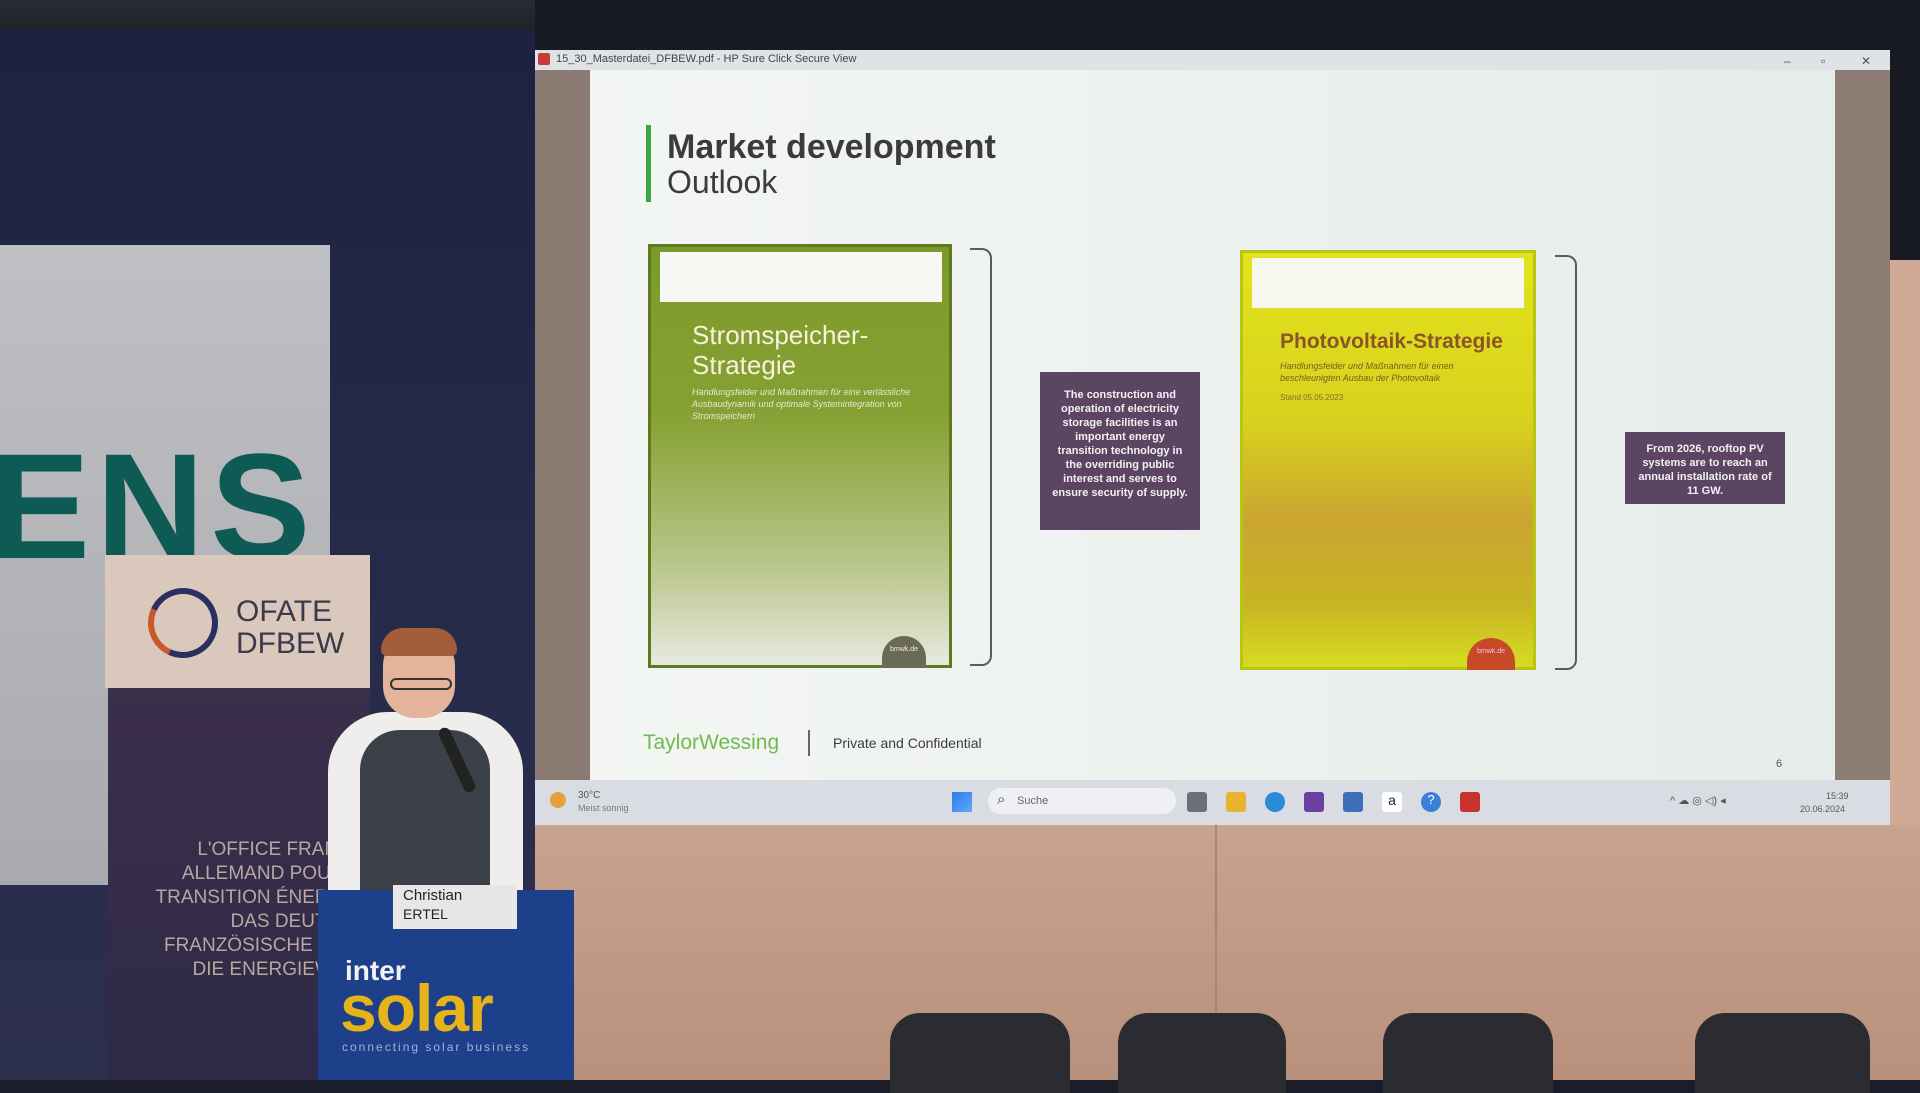 The width and height of the screenshot is (1920, 1093). Describe the element at coordinates (744, 365) in the screenshot. I see `cover-left-title-line-2: Strategie` at that location.